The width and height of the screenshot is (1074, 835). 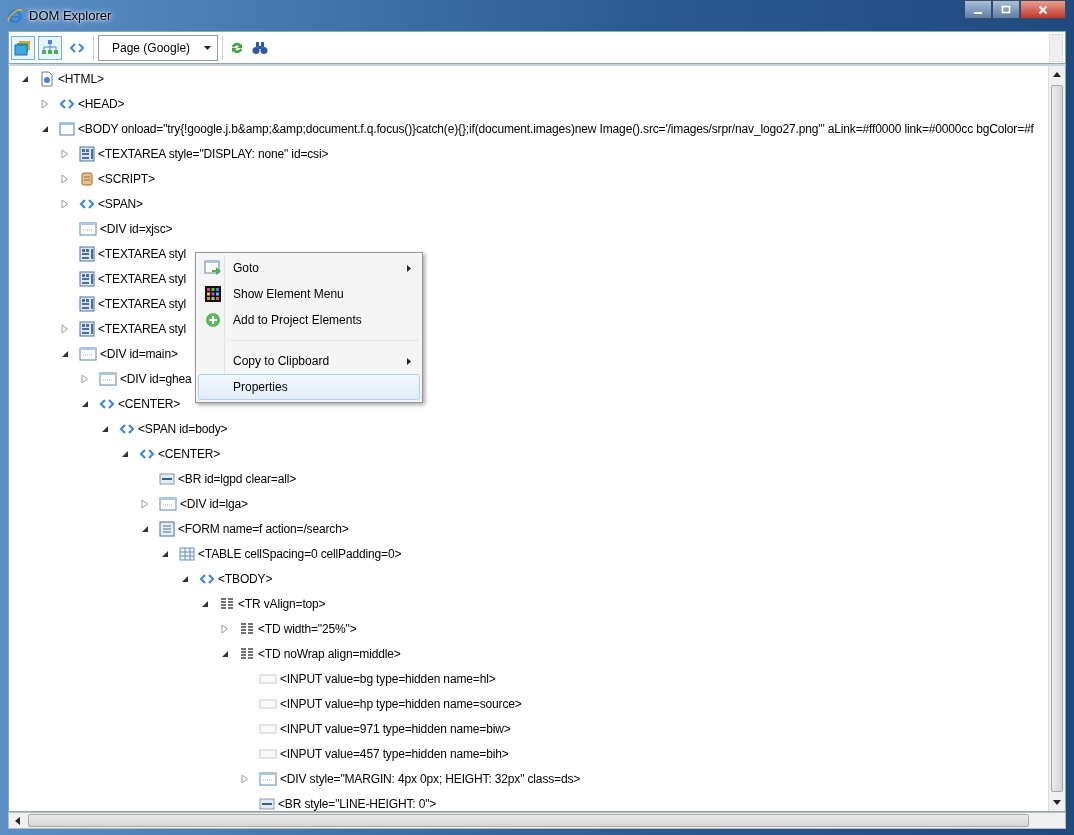 I want to click on browser-logo-icon, so click(x=15, y=15).